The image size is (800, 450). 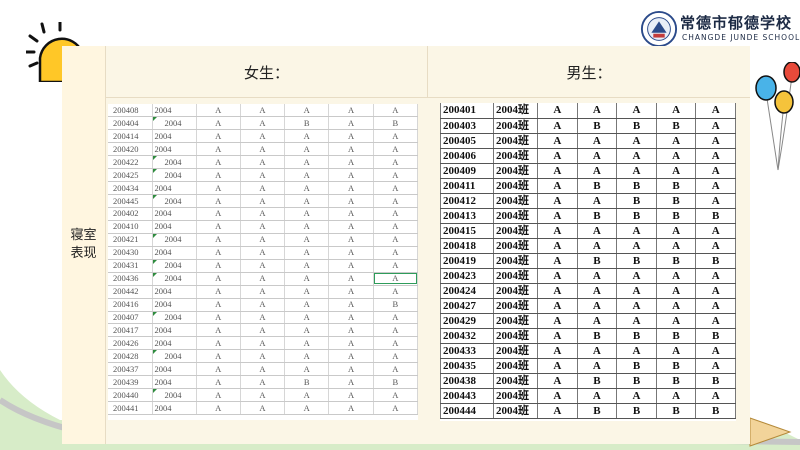 What do you see at coordinates (467, 111) in the screenshot?
I see `student-id-cell: 200401` at bounding box center [467, 111].